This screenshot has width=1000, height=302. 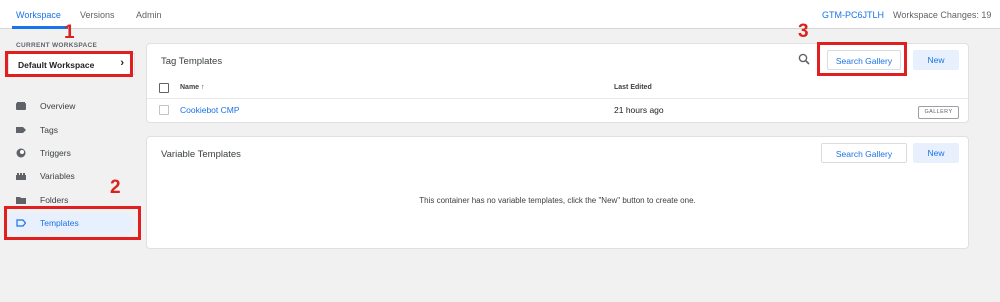 What do you see at coordinates (21, 176) in the screenshot?
I see `variables-icon` at bounding box center [21, 176].